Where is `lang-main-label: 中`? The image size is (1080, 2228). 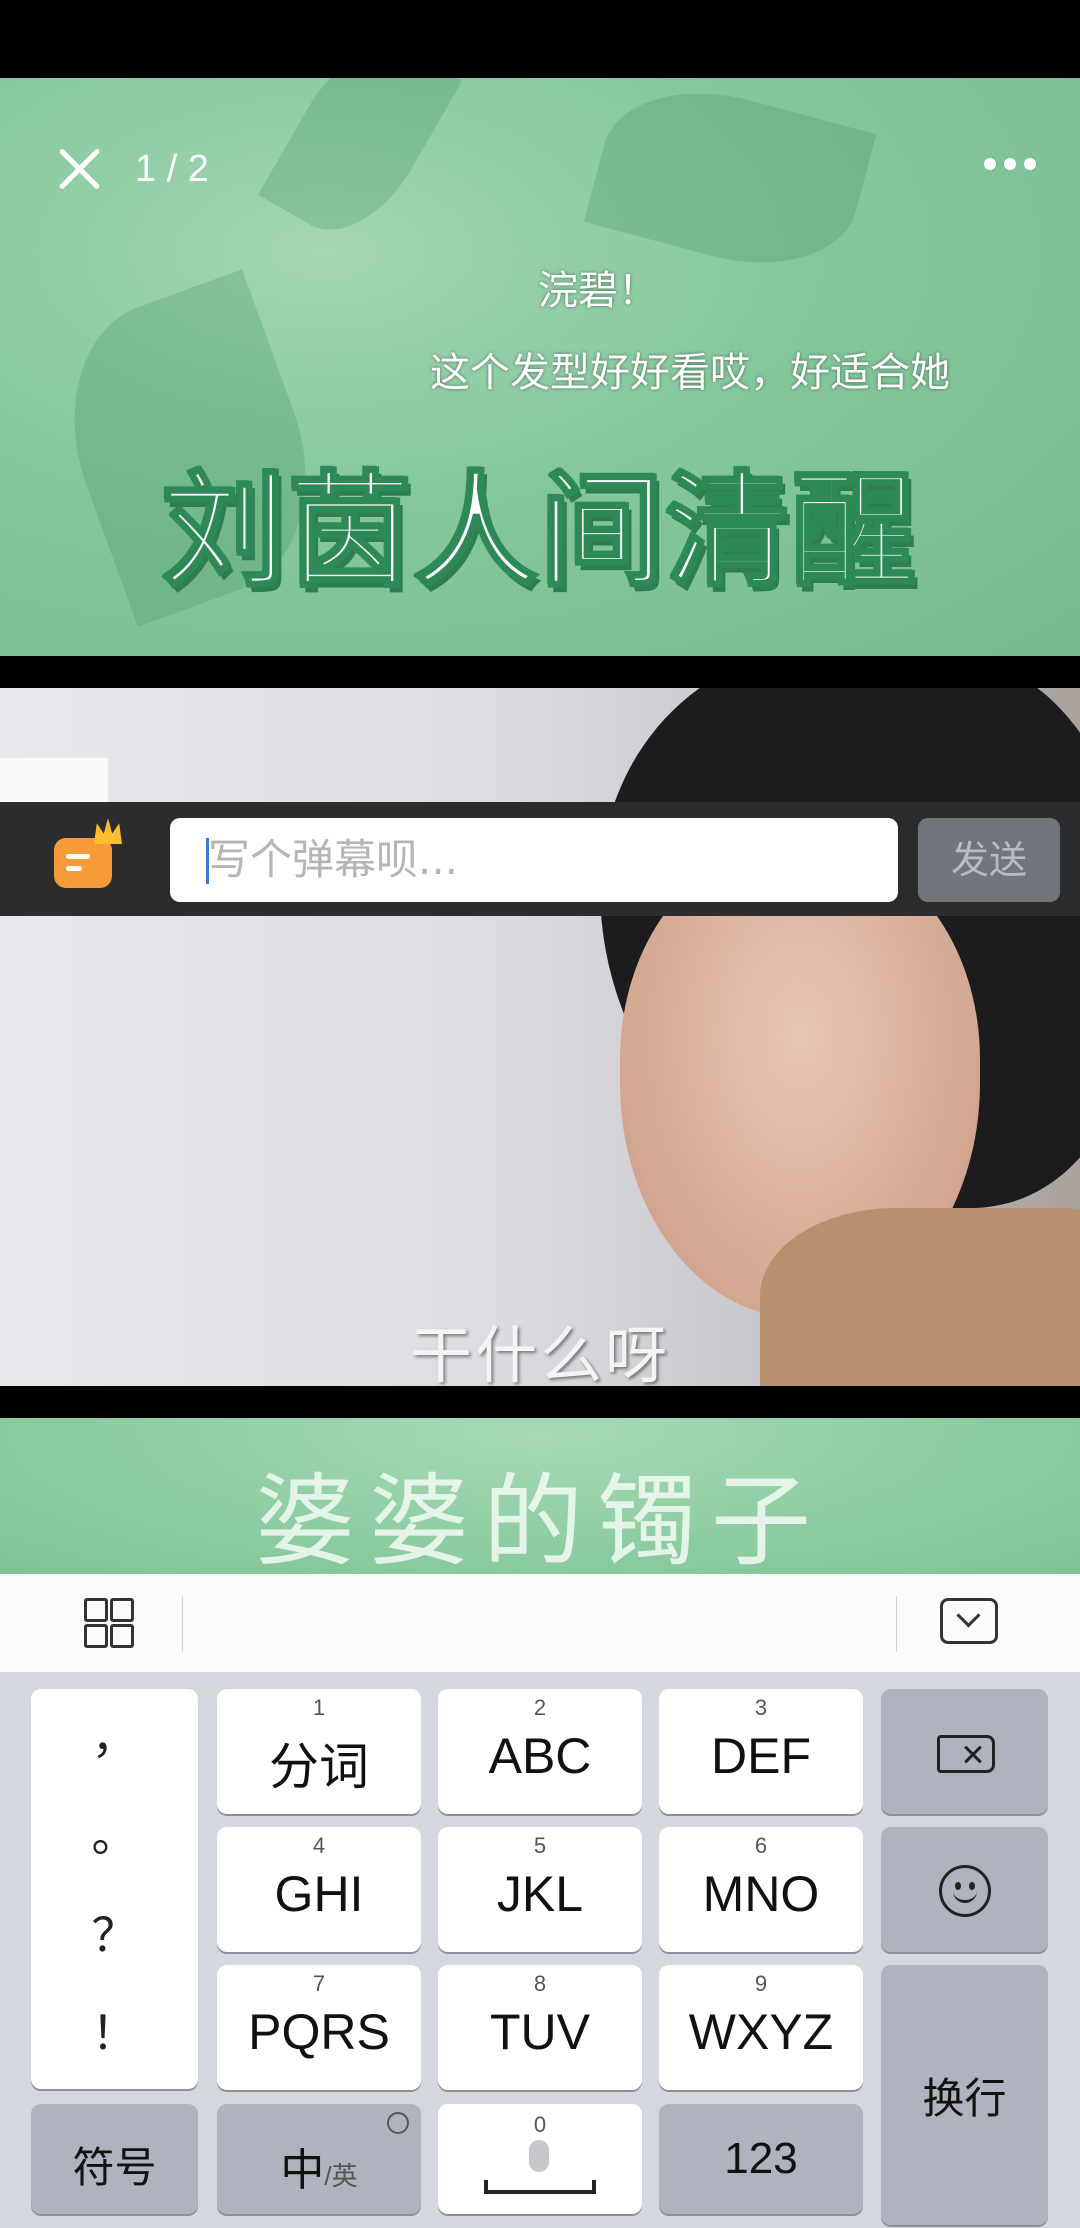 lang-main-label: 中 is located at coordinates (302, 2170).